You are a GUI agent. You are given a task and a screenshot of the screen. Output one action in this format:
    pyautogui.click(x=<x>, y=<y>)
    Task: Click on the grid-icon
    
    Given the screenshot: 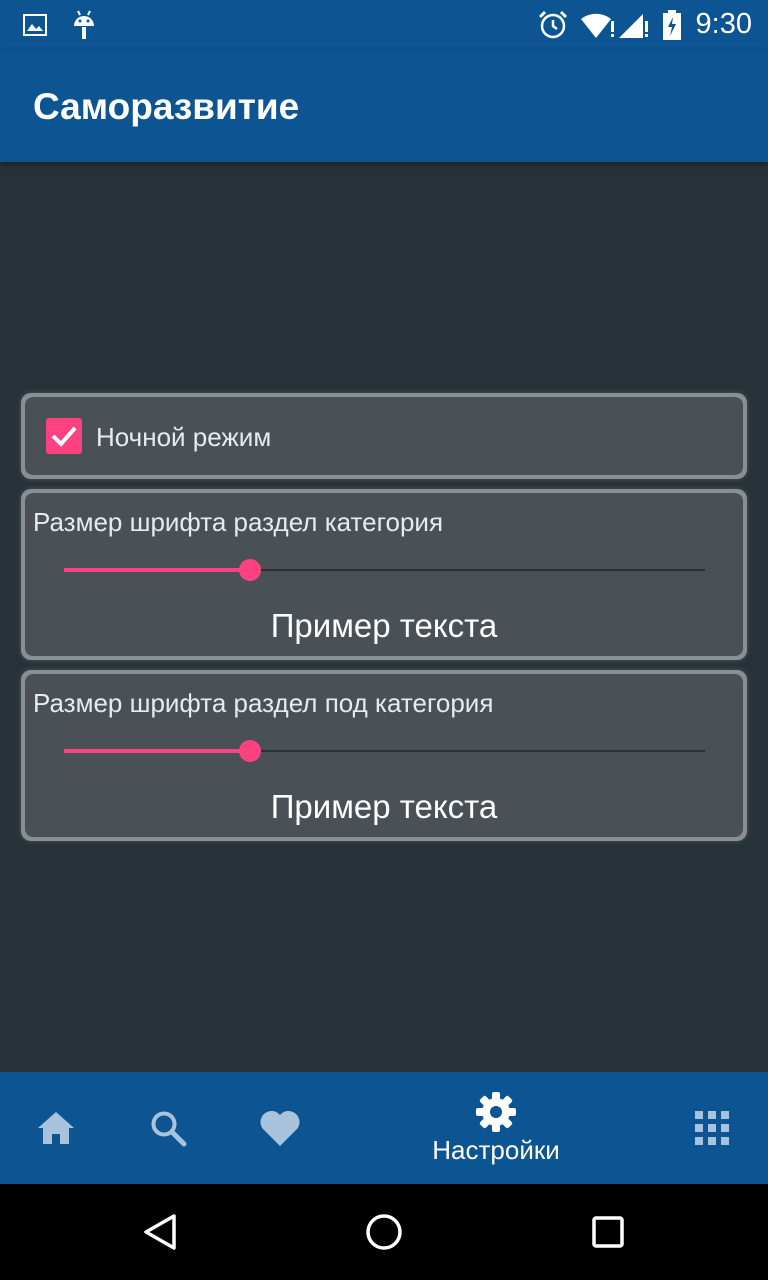 What is the action you would take?
    pyautogui.click(x=712, y=1128)
    